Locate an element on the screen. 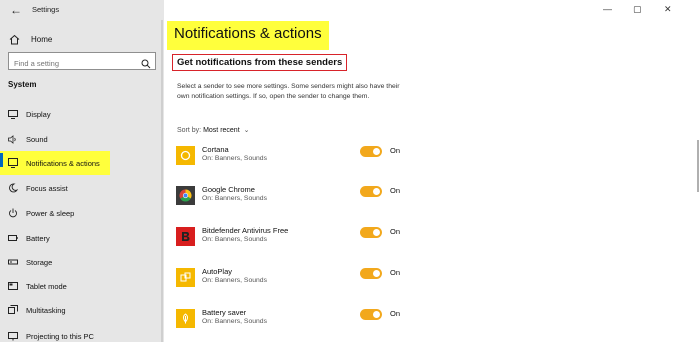 The height and width of the screenshot is (342, 700). tablet-icon is located at coordinates (13, 286).